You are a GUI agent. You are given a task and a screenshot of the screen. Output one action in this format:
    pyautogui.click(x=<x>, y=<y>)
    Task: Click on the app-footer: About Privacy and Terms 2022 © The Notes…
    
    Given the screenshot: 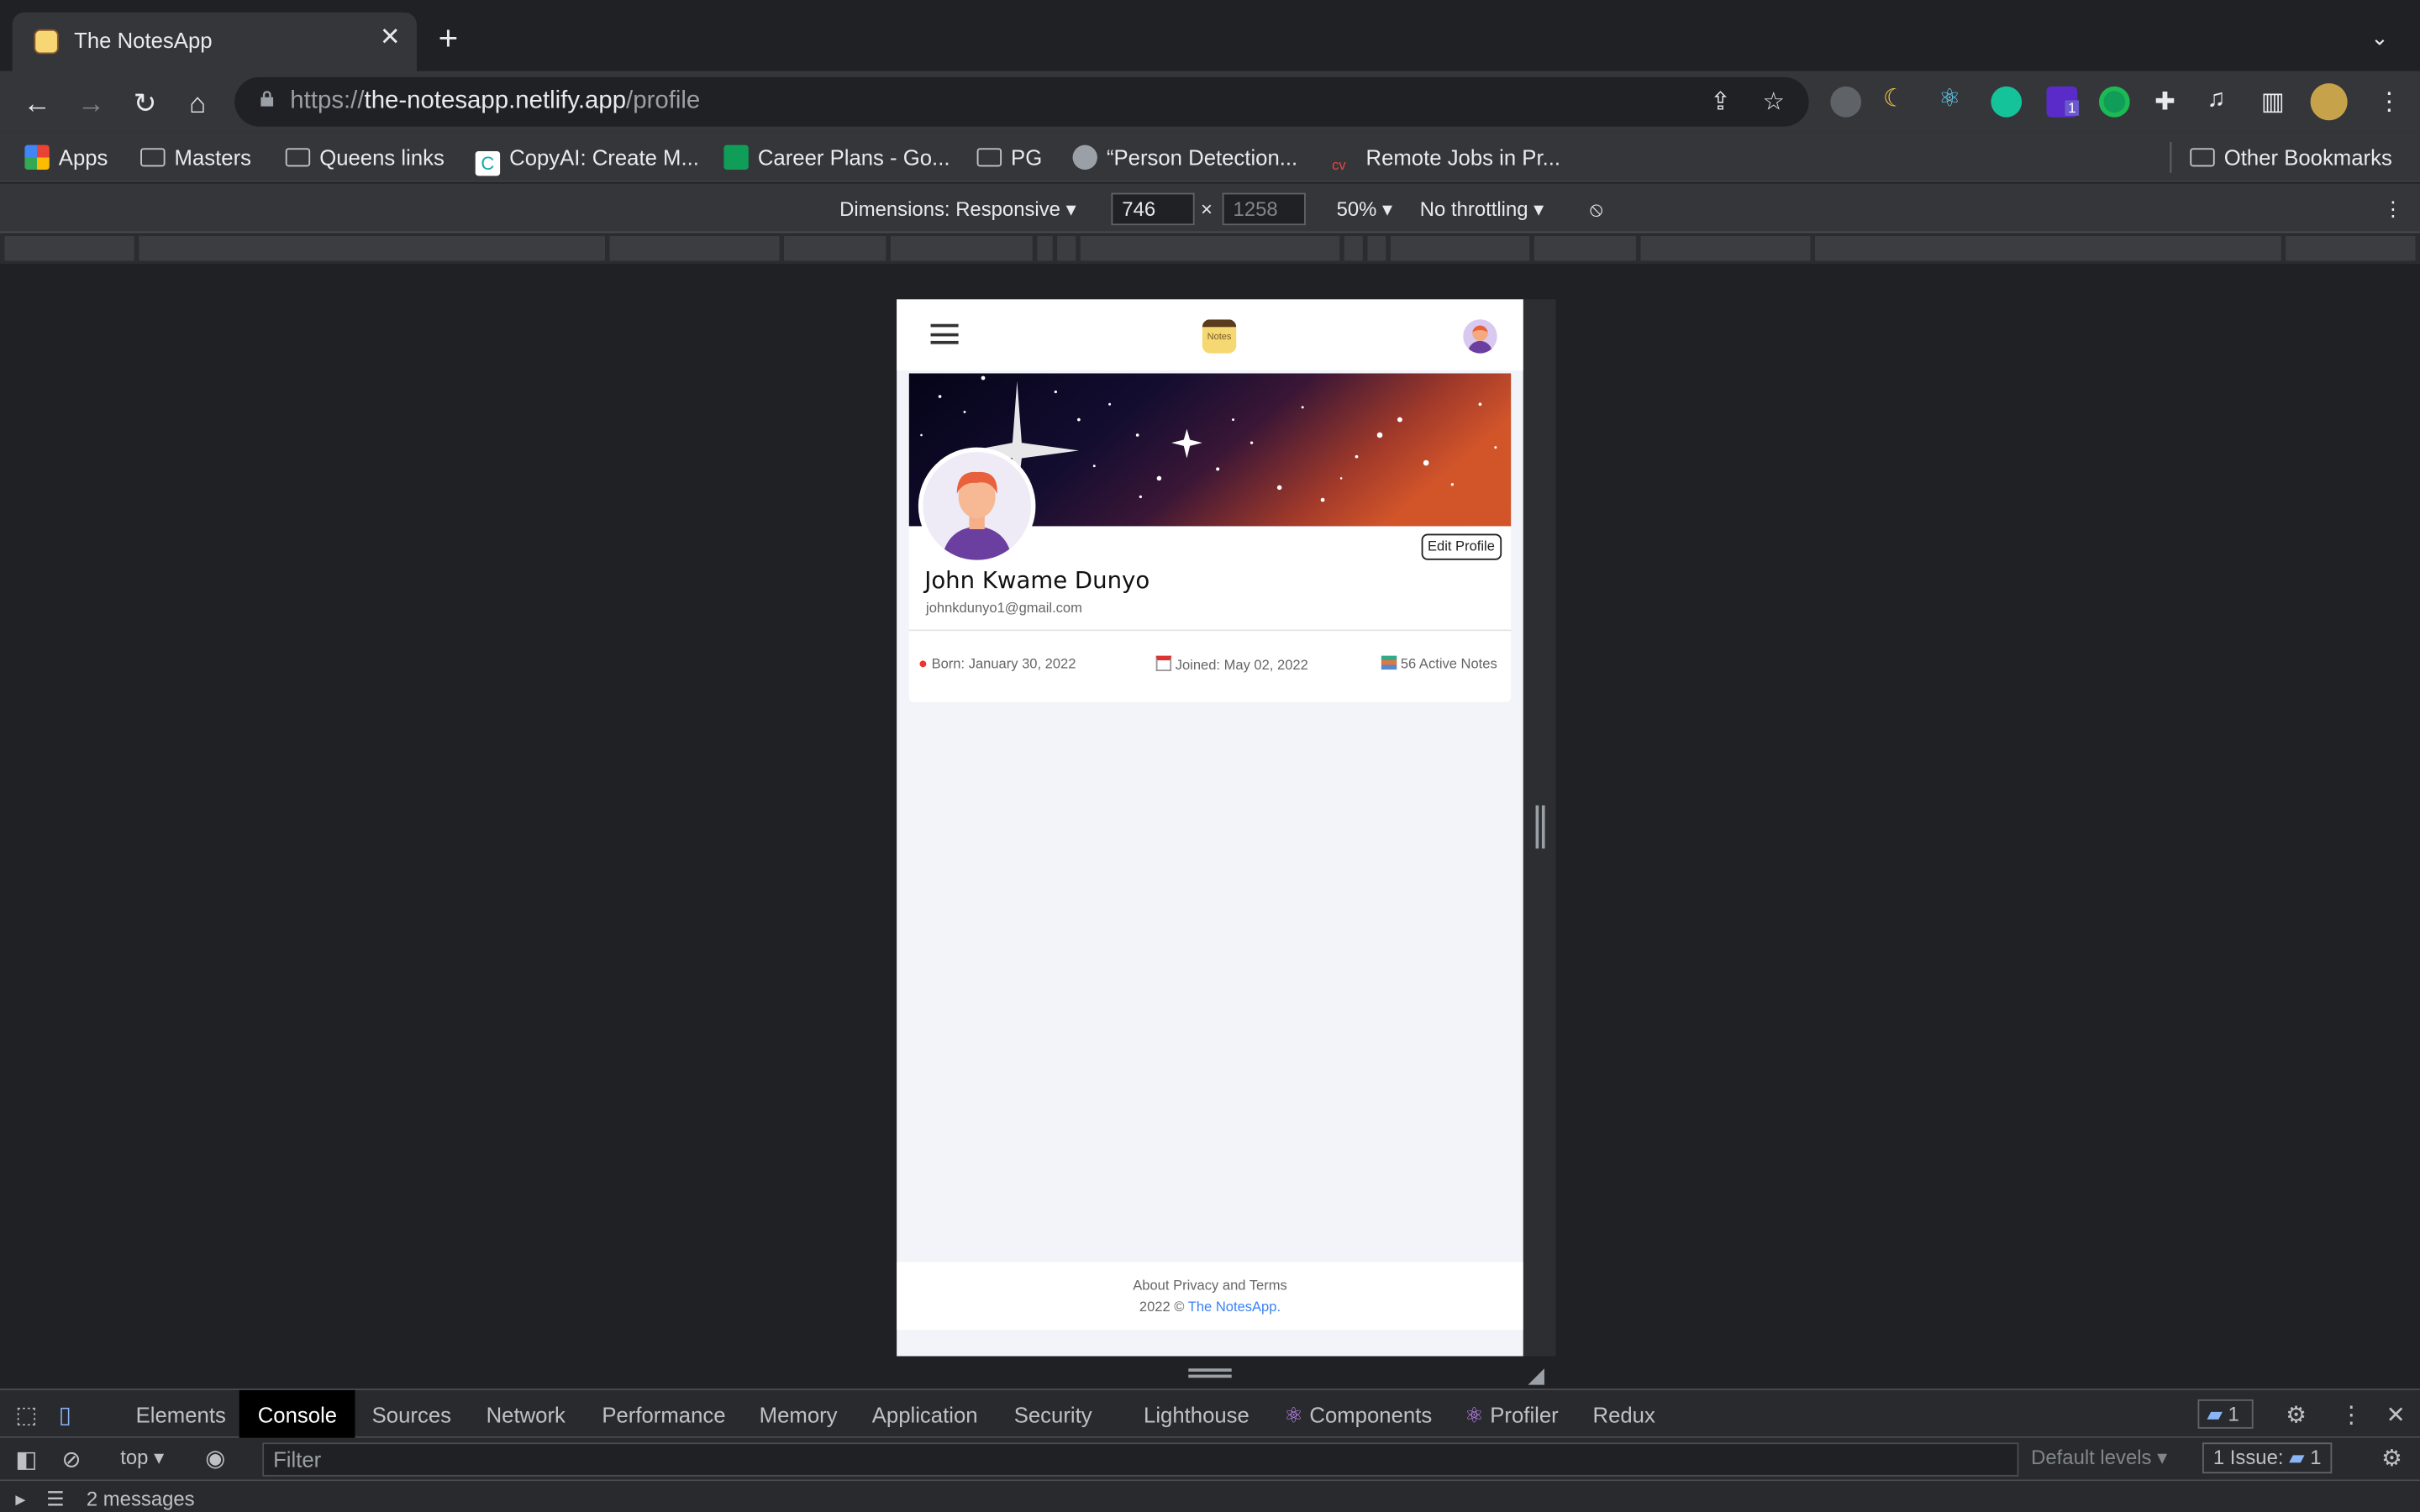 What is the action you would take?
    pyautogui.click(x=1210, y=1296)
    